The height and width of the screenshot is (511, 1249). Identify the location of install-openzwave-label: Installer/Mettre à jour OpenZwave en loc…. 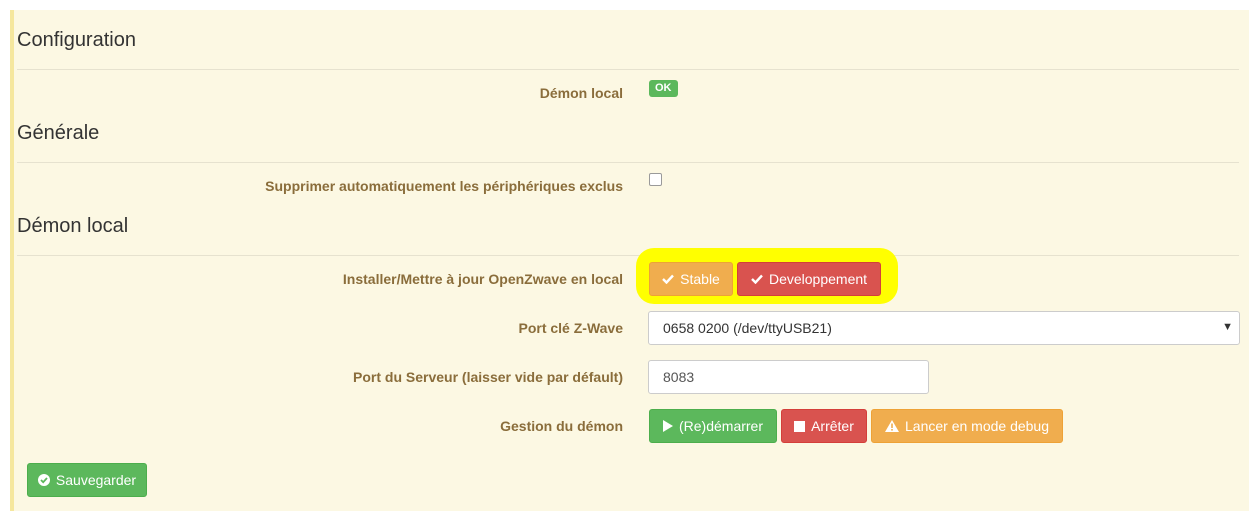
(482, 279).